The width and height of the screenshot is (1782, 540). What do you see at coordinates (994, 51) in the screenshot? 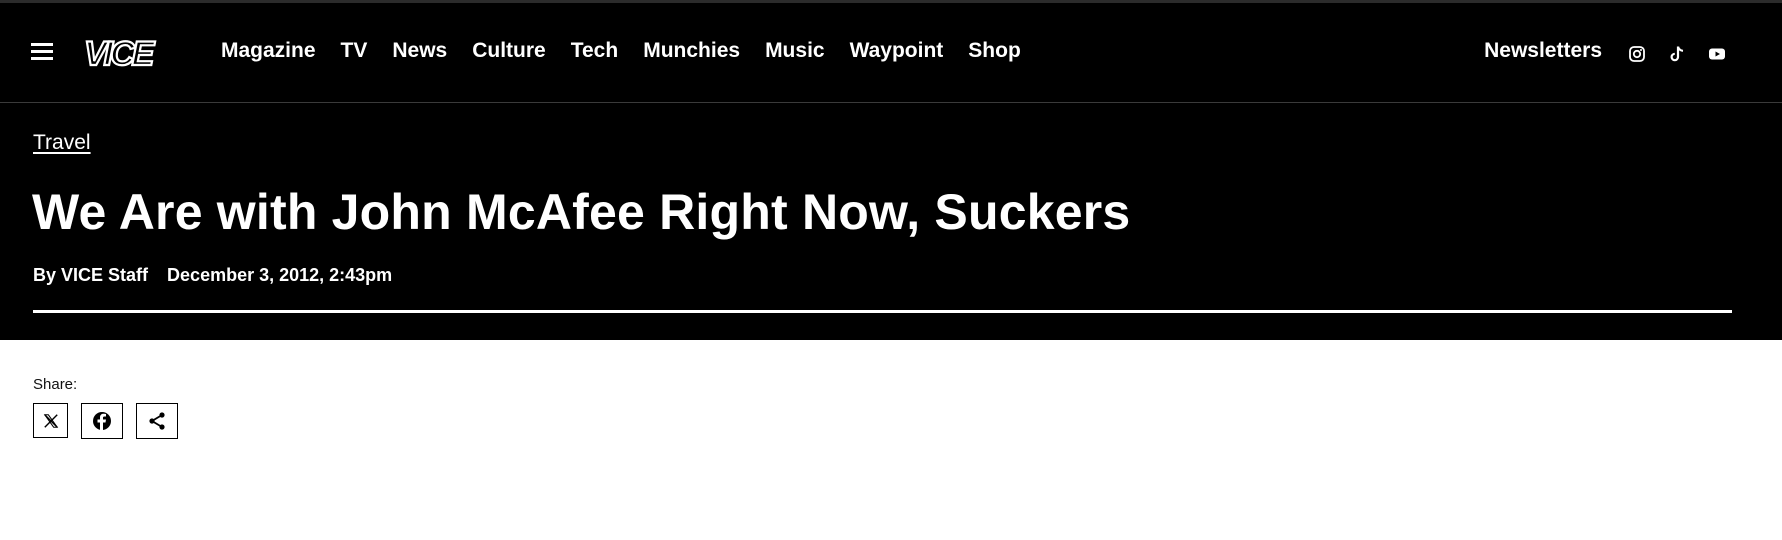
I see `nav-shop: Shop` at bounding box center [994, 51].